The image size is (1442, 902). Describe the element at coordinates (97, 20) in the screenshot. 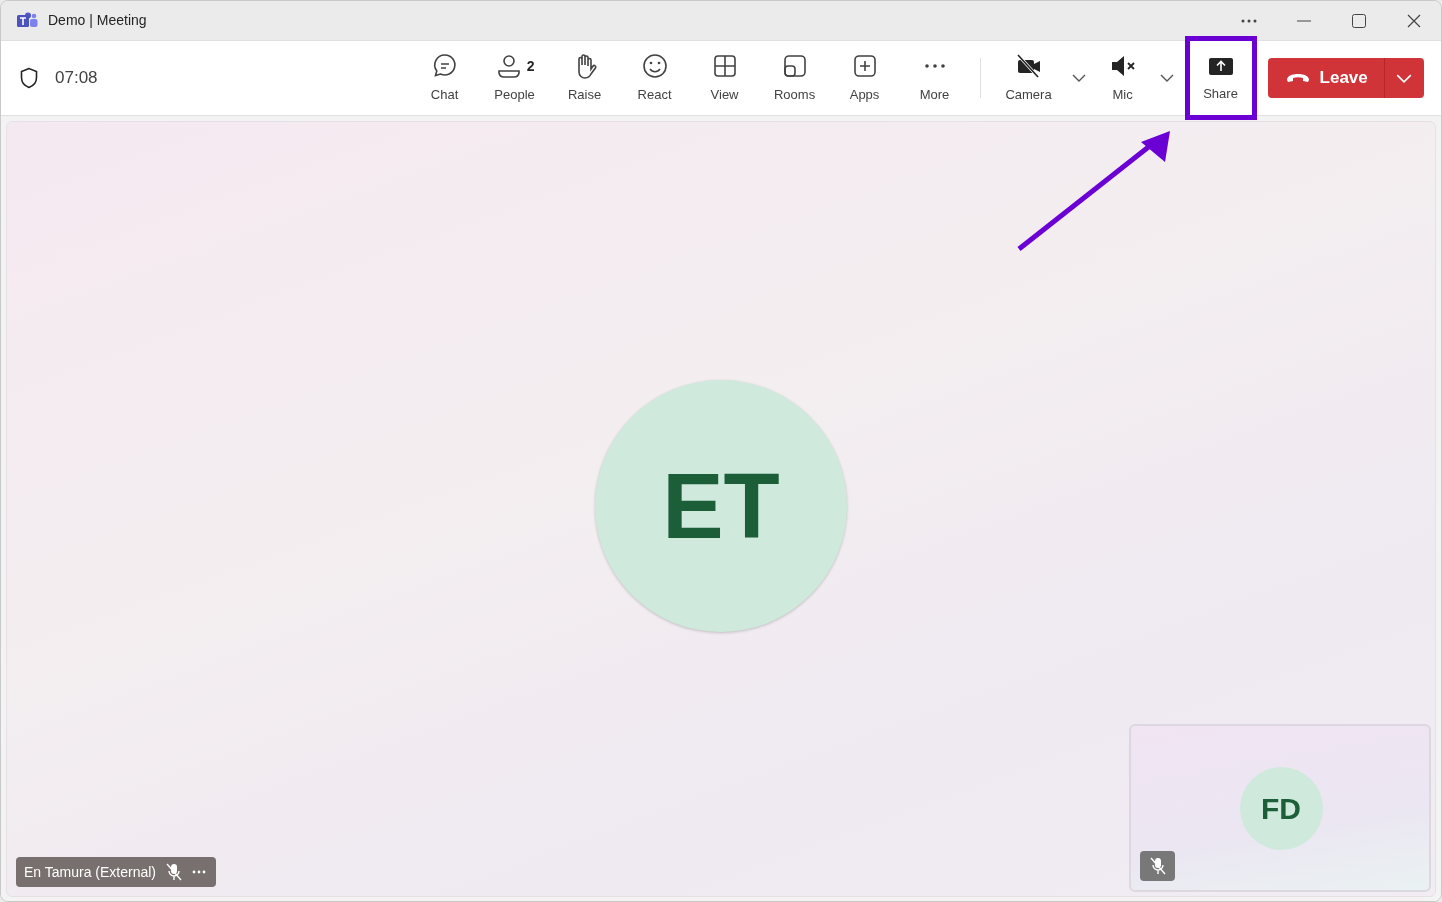

I see `window-title: Demo | Meeting` at that location.